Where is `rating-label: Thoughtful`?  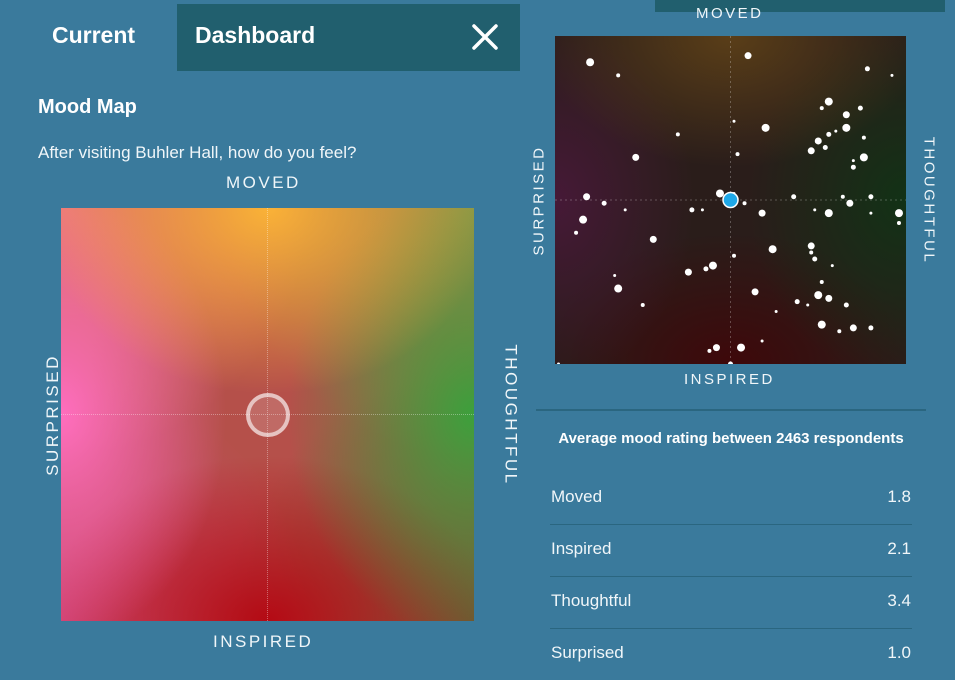
rating-label: Thoughtful is located at coordinates (591, 600).